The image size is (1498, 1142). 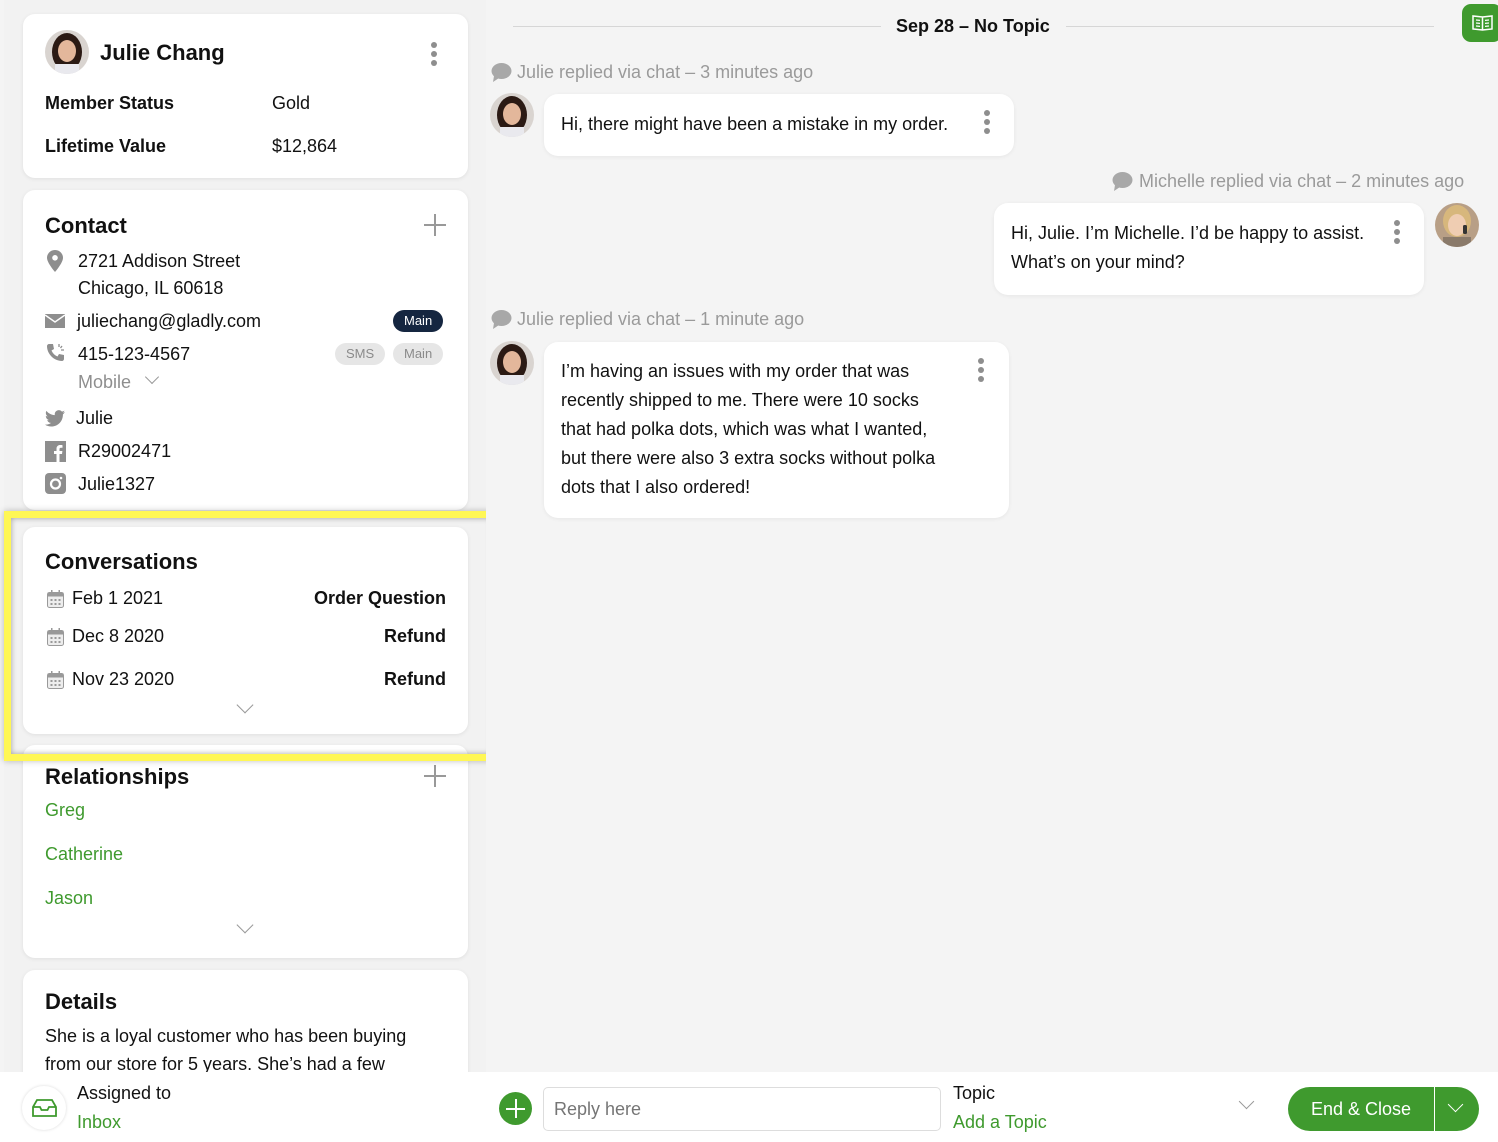 I want to click on relationship-link: Greg, so click(x=65, y=810).